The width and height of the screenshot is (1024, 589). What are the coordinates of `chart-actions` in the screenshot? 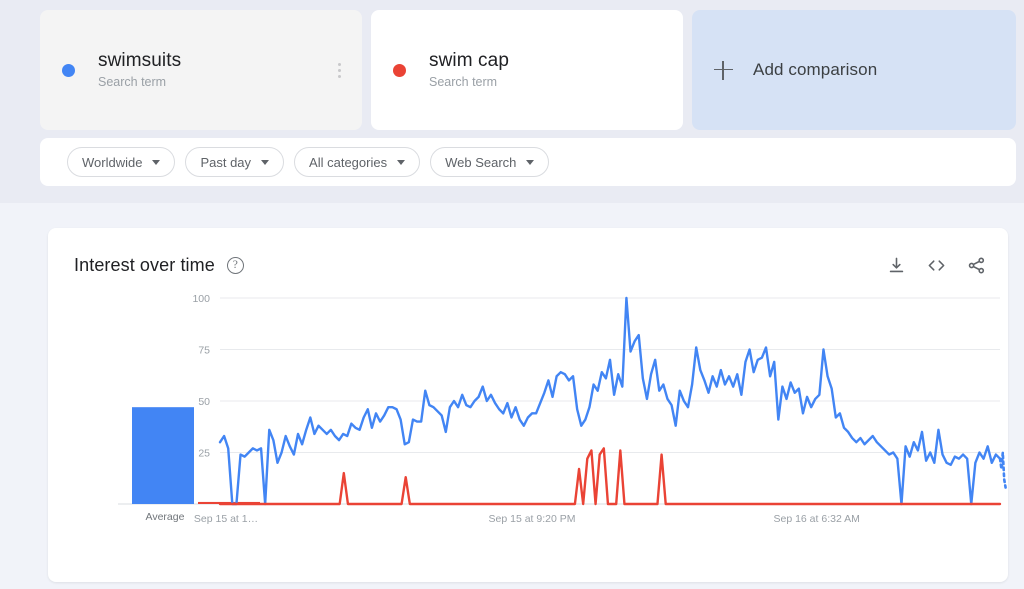 It's located at (936, 265).